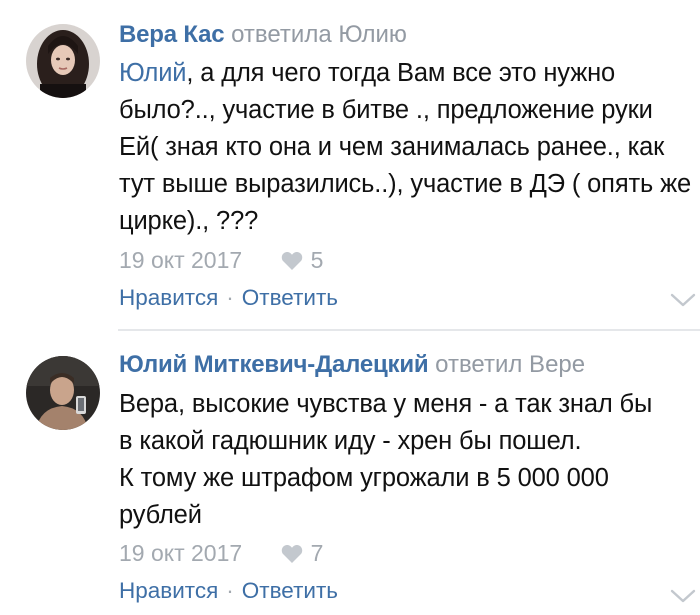  What do you see at coordinates (153, 73) in the screenshot?
I see `mention-link: Юлий` at bounding box center [153, 73].